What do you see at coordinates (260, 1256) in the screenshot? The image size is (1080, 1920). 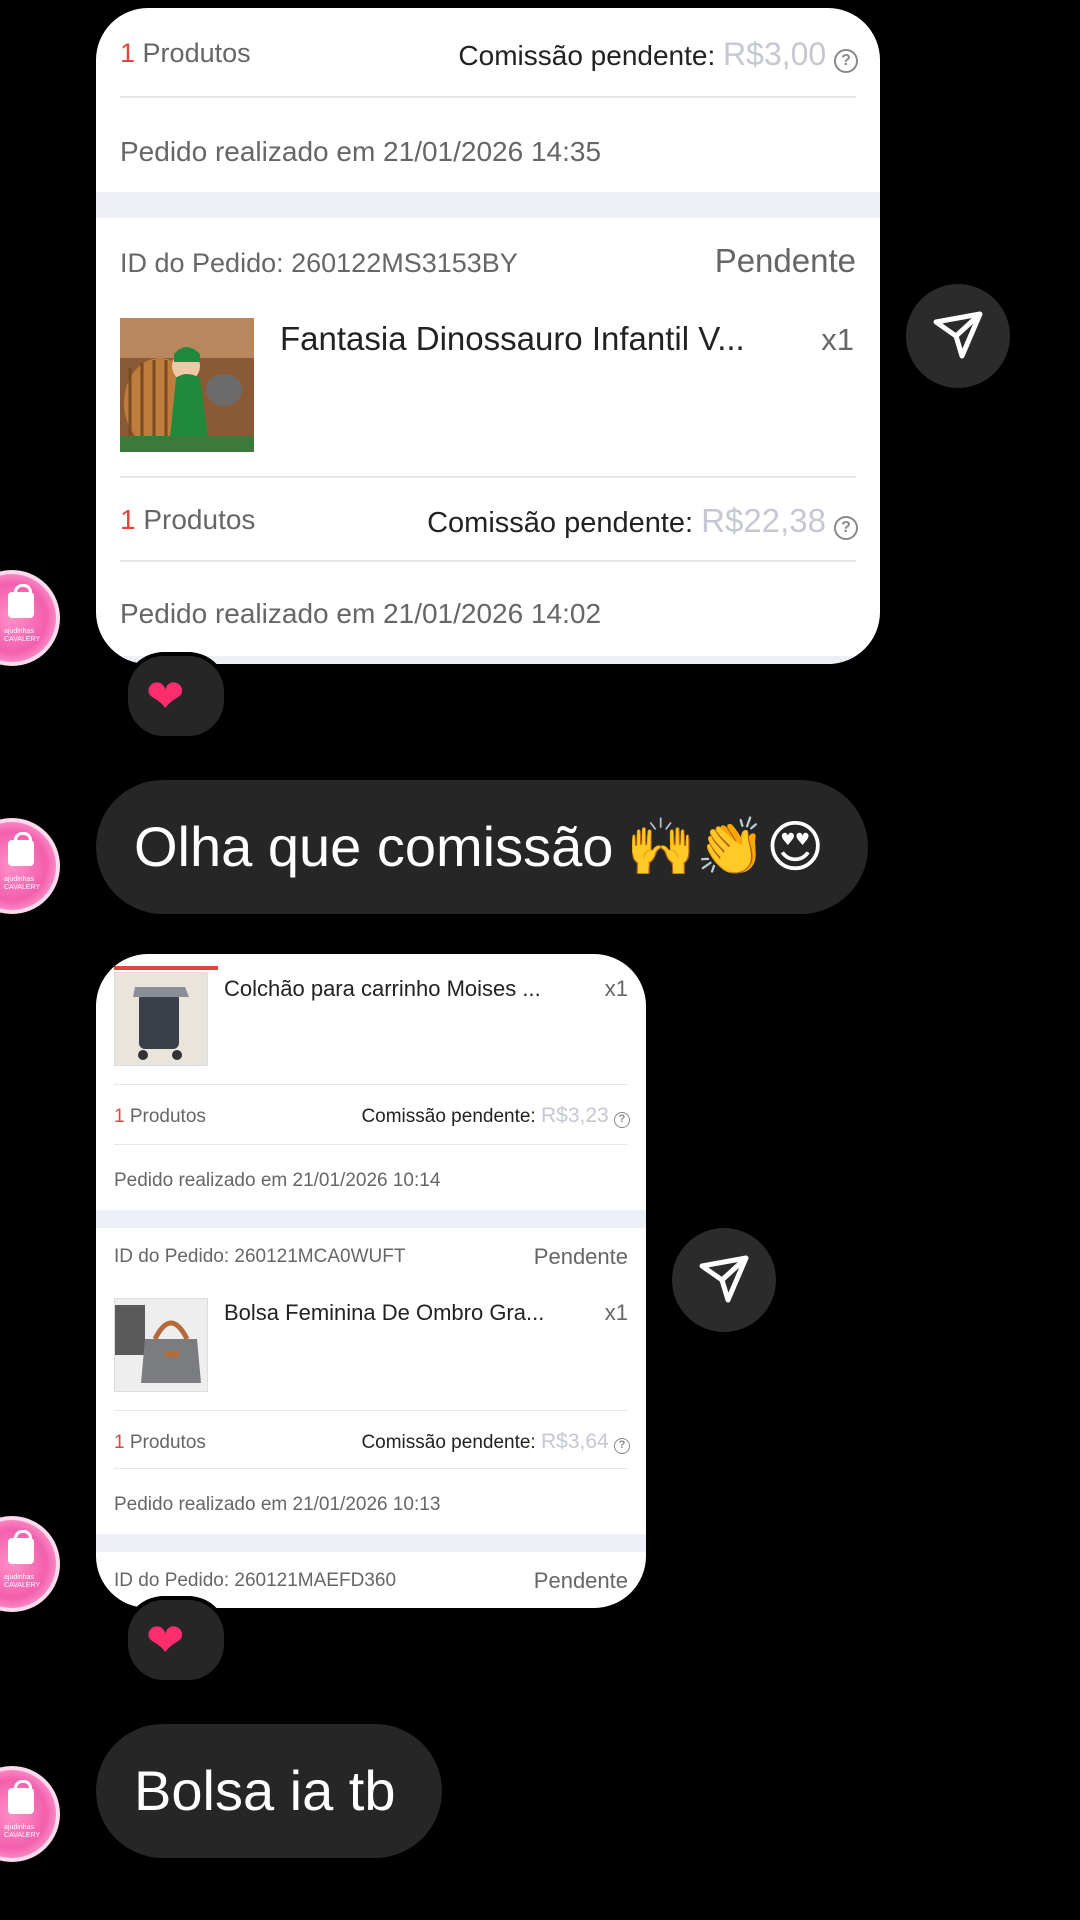 I see `order-id: ID do Pedido: 260121MCA0WUFT` at bounding box center [260, 1256].